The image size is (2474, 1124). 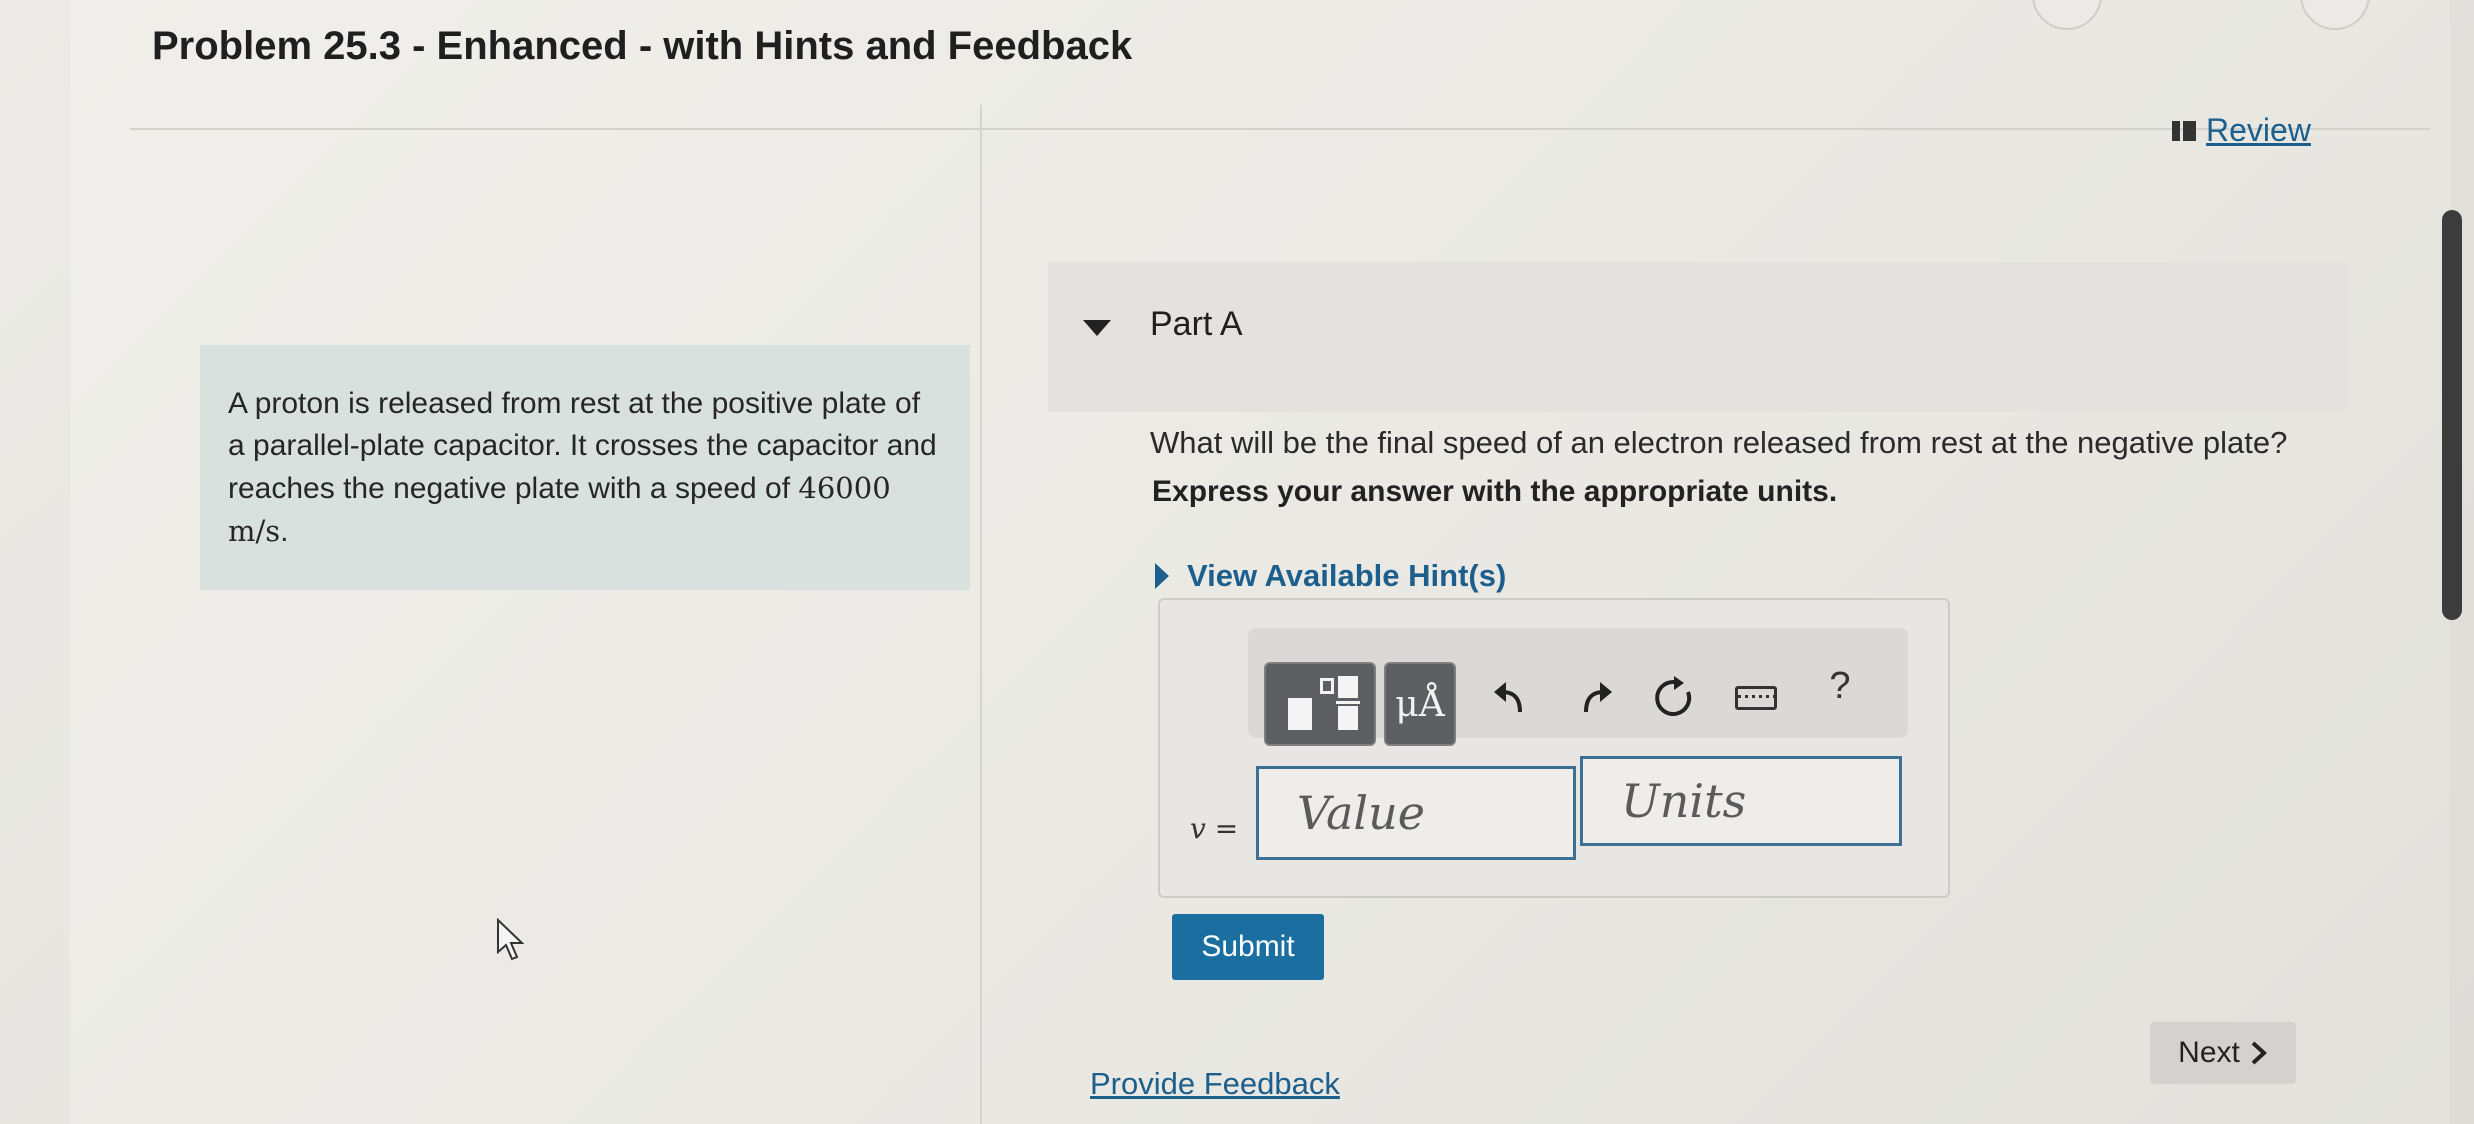 I want to click on next-button: Next, so click(x=2223, y=1053).